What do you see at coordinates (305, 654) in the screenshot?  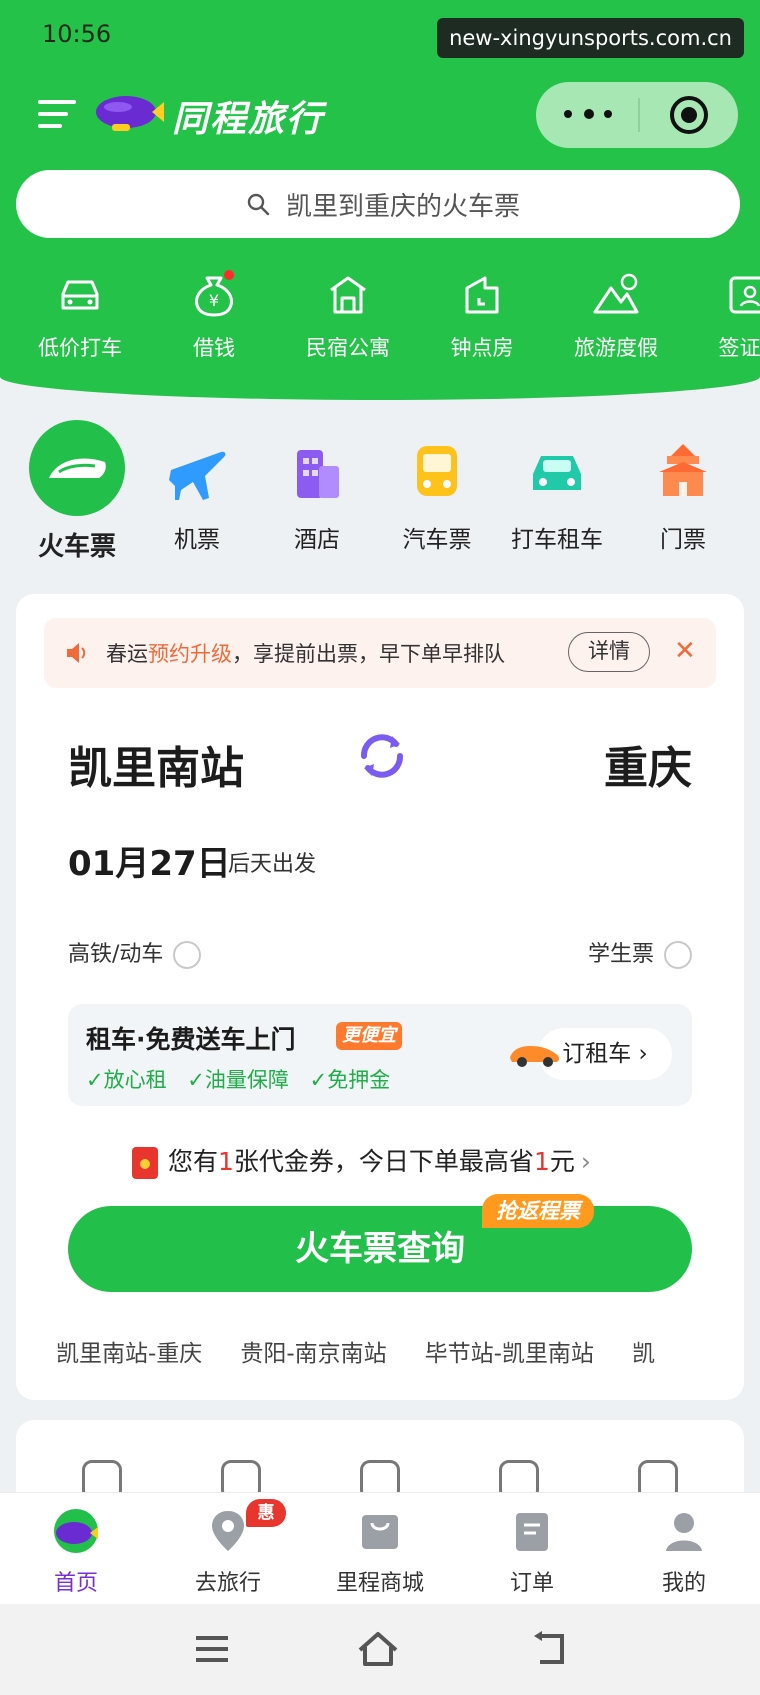 I see `notice-text: 春运预约升级，享提前出票，早下单早排队` at bounding box center [305, 654].